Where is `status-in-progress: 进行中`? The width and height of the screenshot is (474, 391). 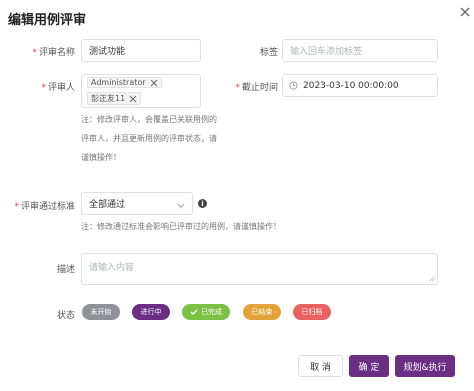
status-in-progress: 进行中 is located at coordinates (151, 312).